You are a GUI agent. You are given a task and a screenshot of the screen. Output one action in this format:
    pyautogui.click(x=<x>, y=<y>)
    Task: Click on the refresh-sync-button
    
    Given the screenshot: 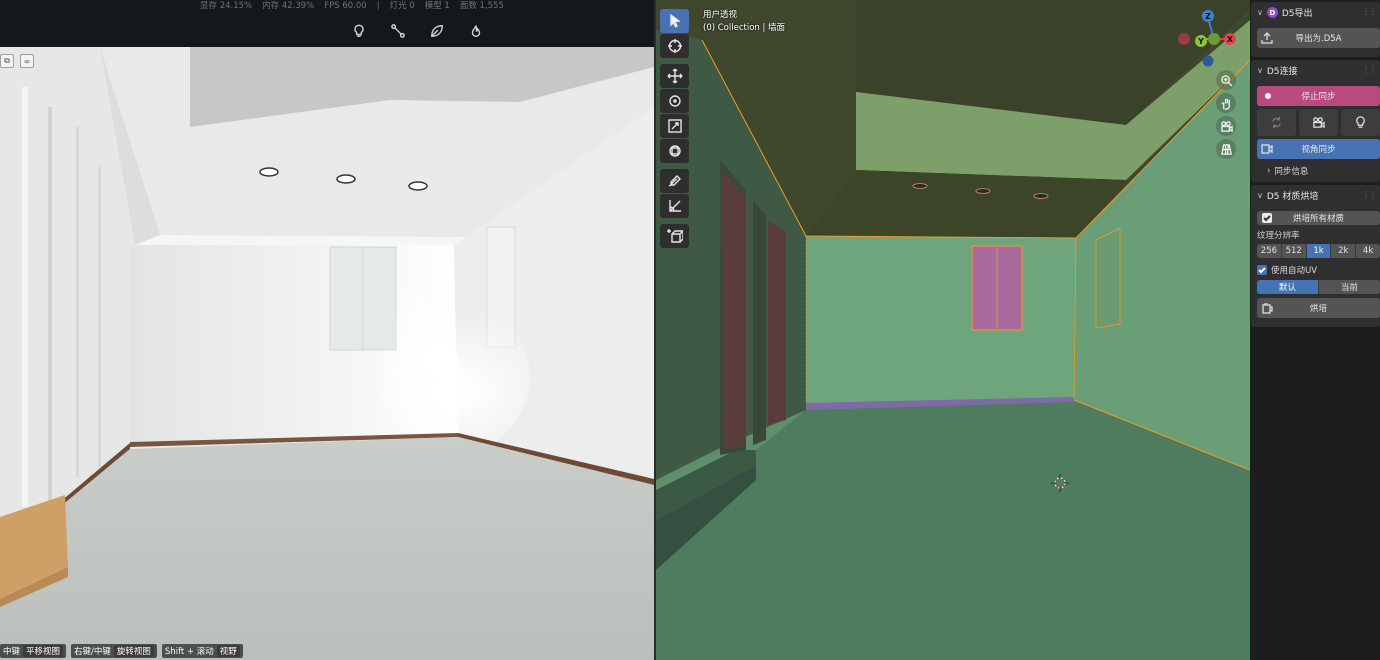 What is the action you would take?
    pyautogui.click(x=1276, y=122)
    